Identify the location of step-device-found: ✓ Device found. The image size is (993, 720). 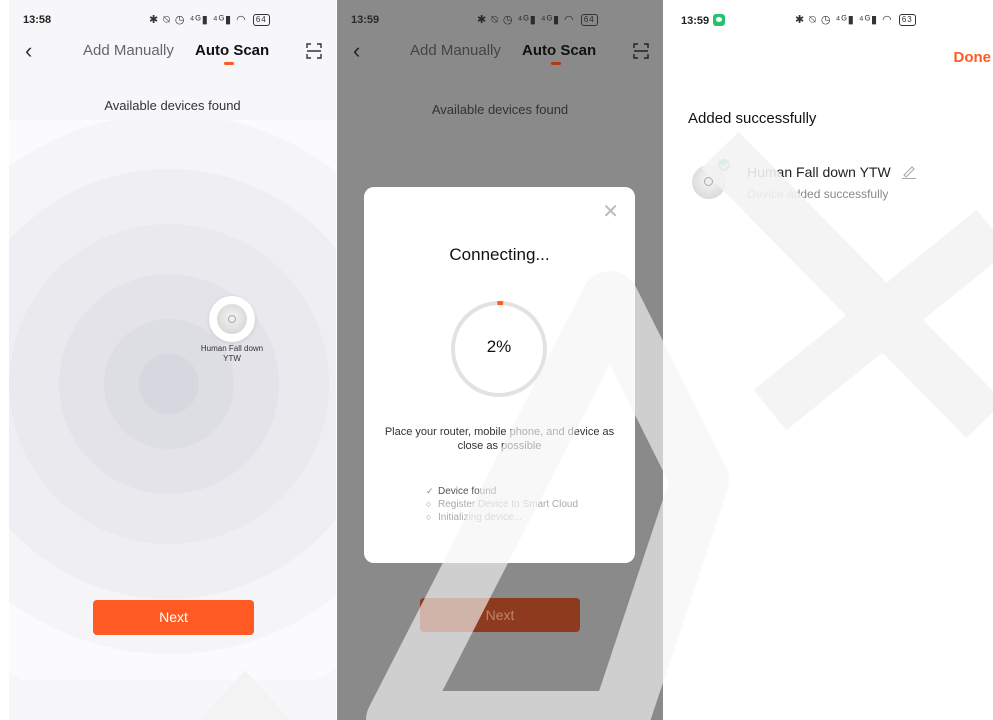
(461, 491).